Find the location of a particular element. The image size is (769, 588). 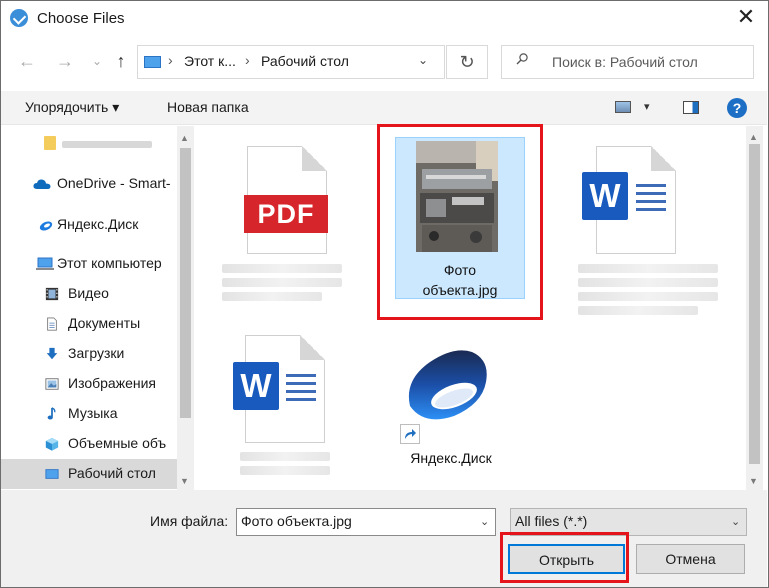

sidebar-item-label: OneDrive - Smart- is located at coordinates (114, 183).